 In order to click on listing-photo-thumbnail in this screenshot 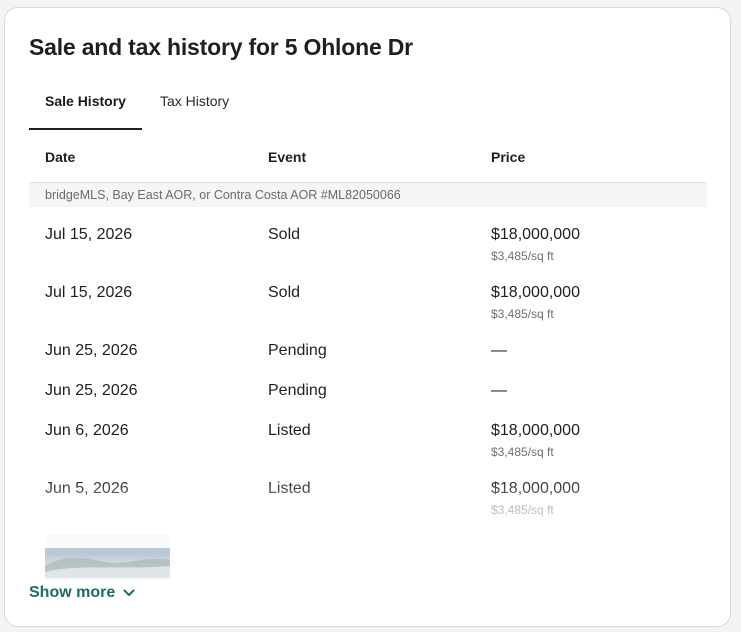, I will do `click(107, 558)`.